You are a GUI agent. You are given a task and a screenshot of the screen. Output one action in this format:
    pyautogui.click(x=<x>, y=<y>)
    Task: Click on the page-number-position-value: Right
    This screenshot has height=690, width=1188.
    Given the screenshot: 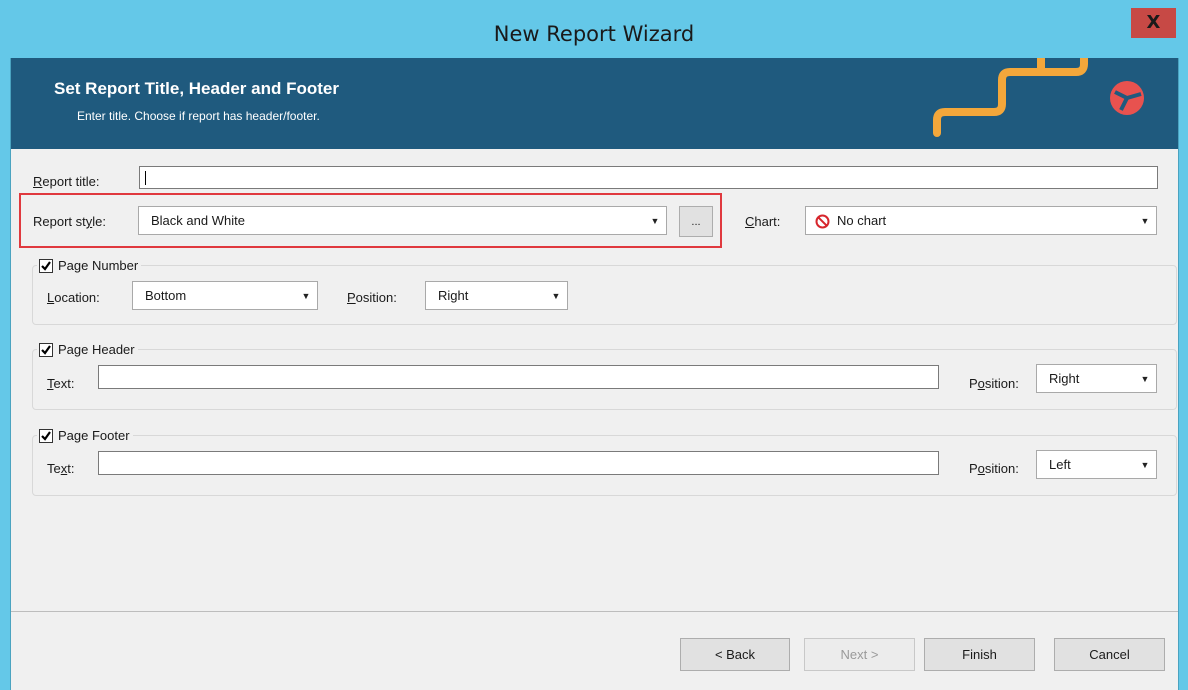 What is the action you would take?
    pyautogui.click(x=453, y=295)
    